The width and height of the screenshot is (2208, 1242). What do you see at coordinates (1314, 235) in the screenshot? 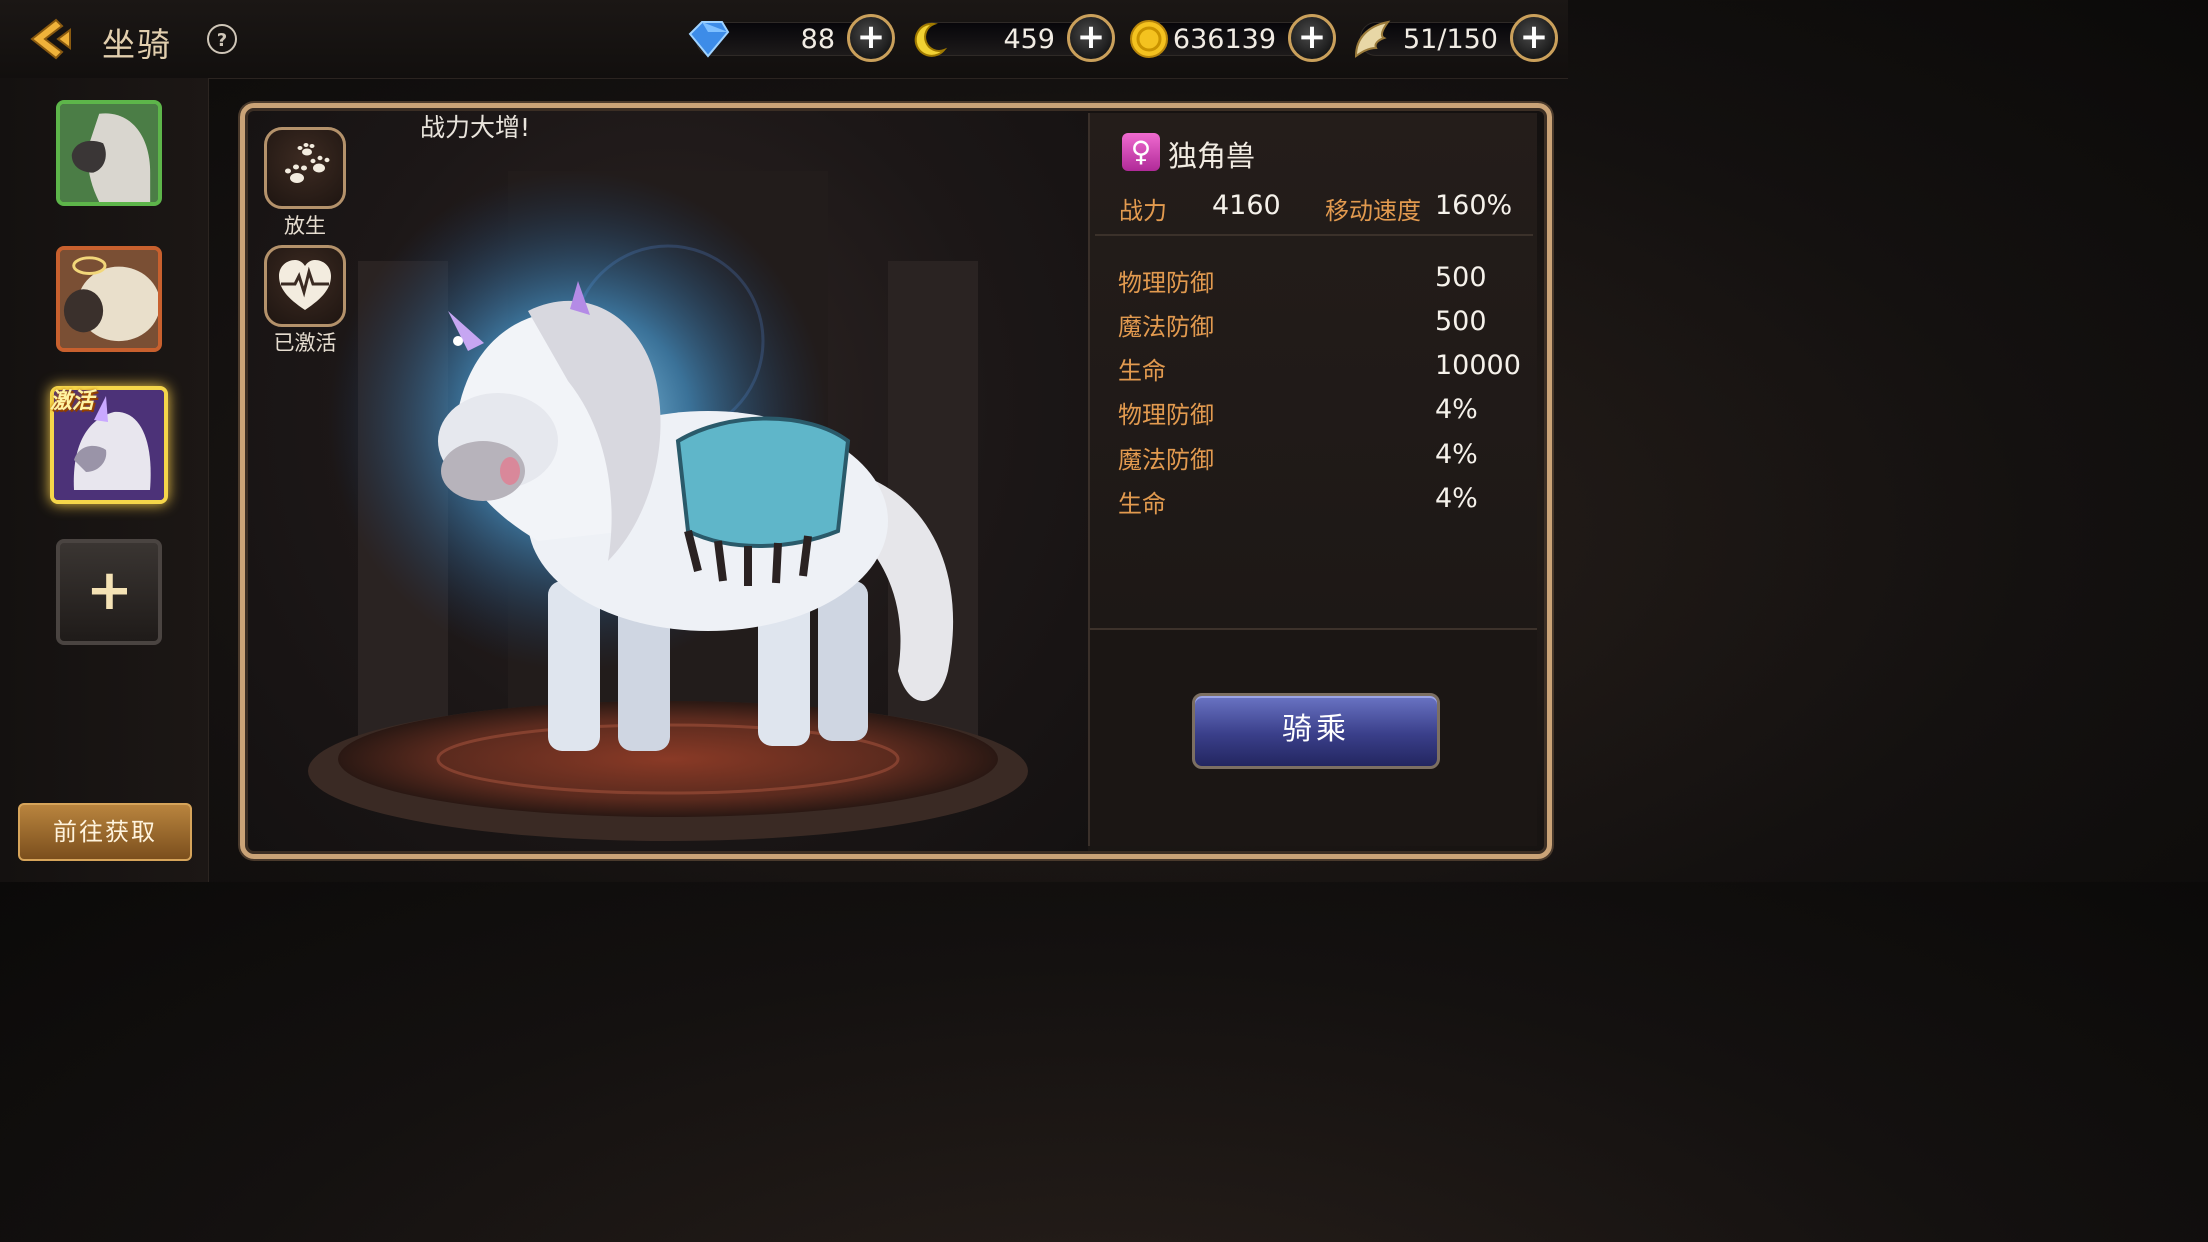
I see `stat-divider` at bounding box center [1314, 235].